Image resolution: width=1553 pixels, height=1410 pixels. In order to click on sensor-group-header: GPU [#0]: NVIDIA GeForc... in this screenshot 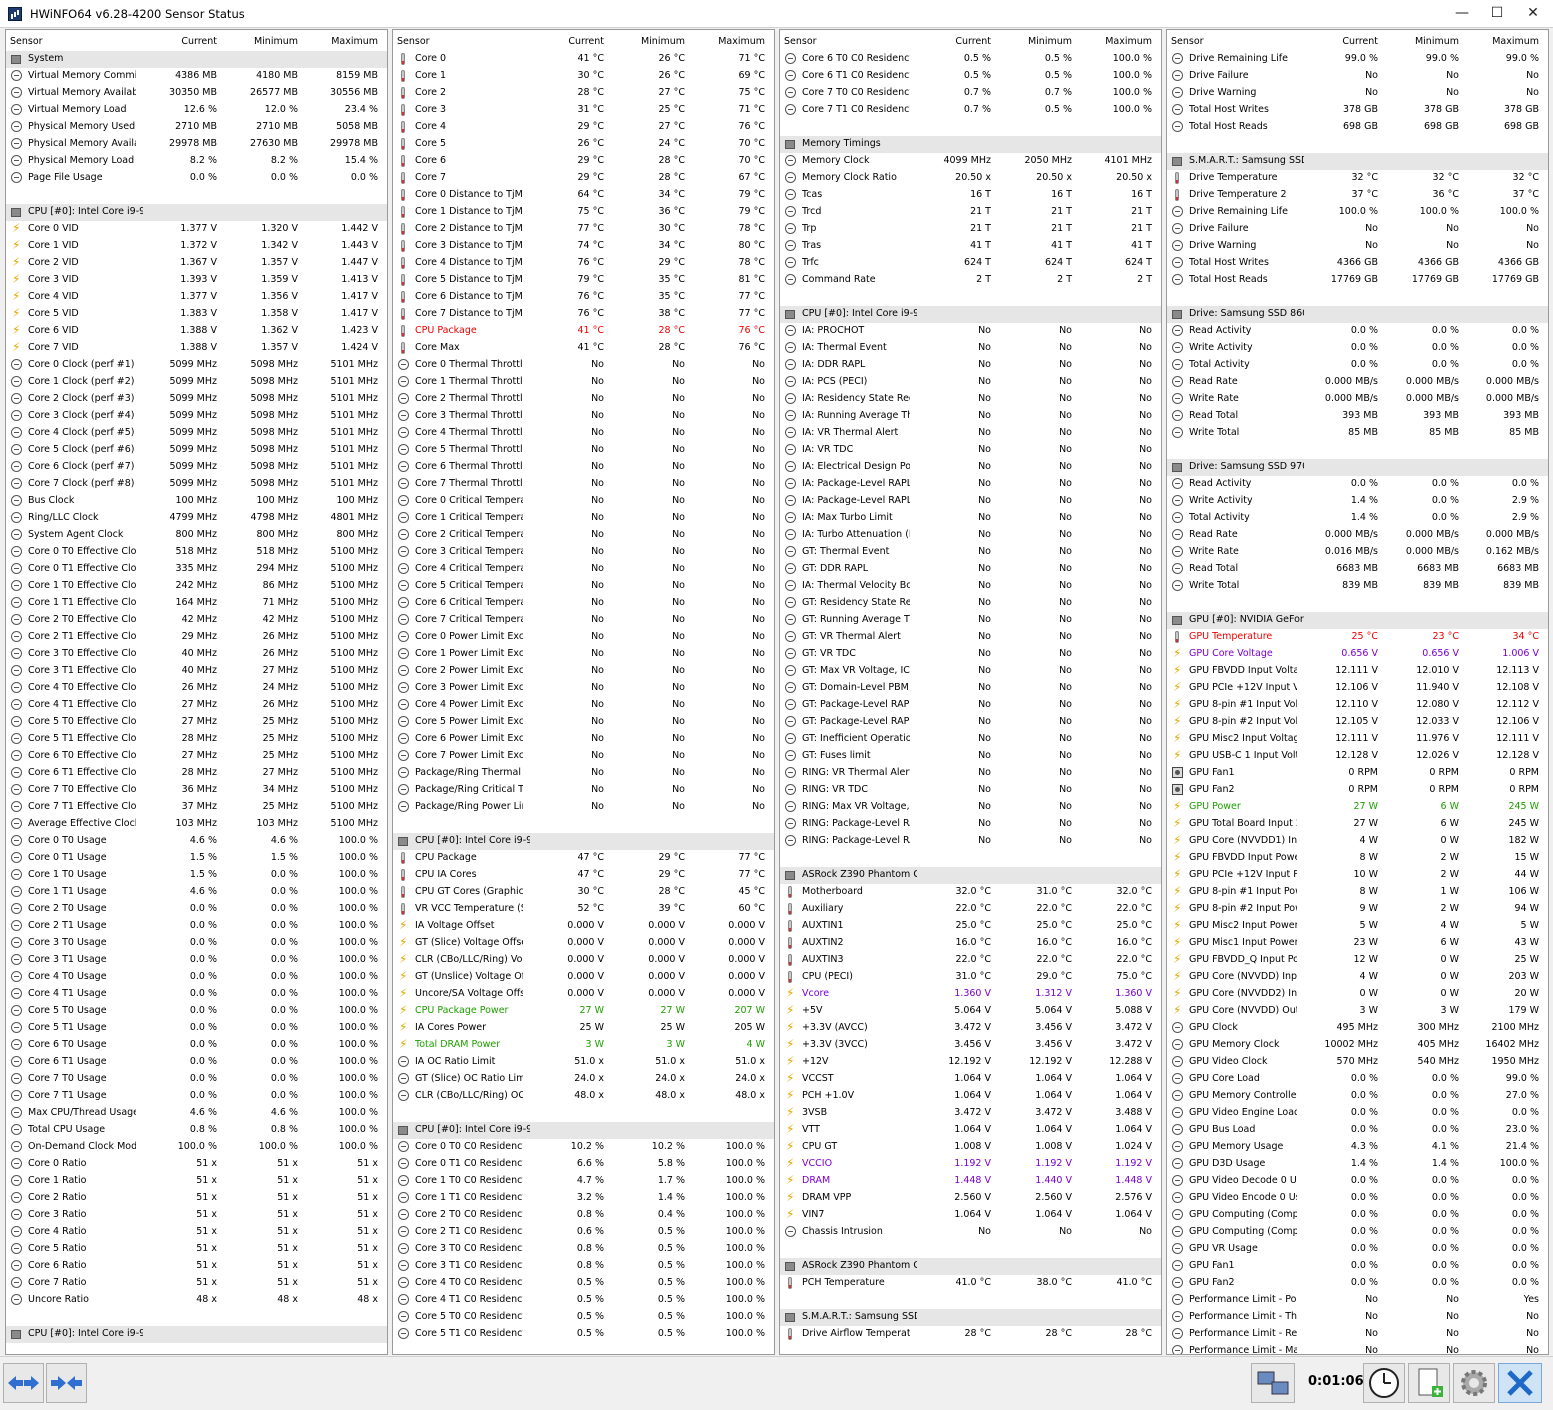, I will do `click(1357, 620)`.